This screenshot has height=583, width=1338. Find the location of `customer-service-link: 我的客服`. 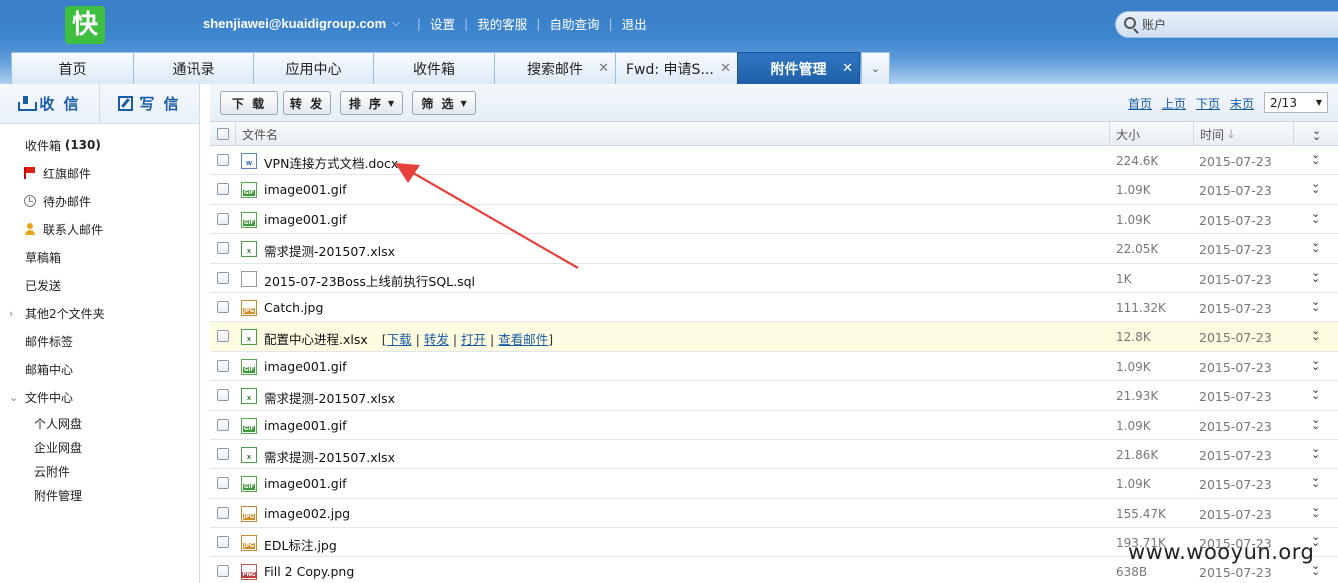

customer-service-link: 我的客服 is located at coordinates (502, 23).